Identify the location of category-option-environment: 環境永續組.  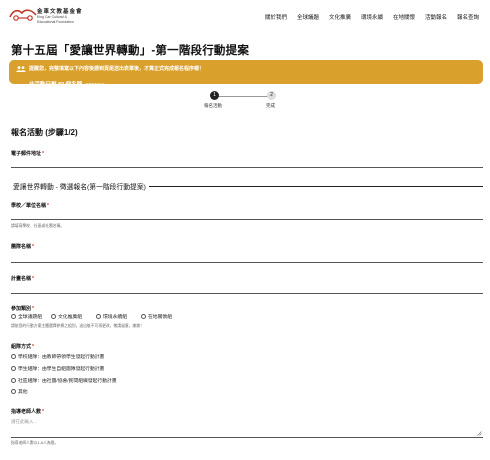
(111, 316).